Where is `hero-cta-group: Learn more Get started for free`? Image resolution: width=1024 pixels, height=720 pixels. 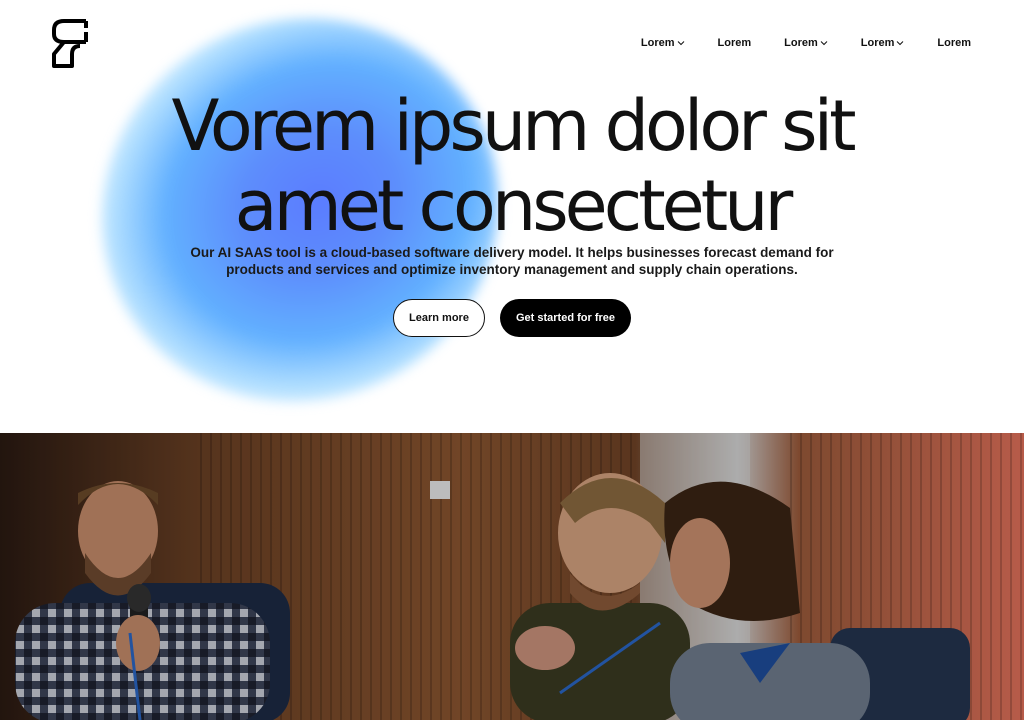
hero-cta-group: Learn more Get started for free is located at coordinates (512, 318).